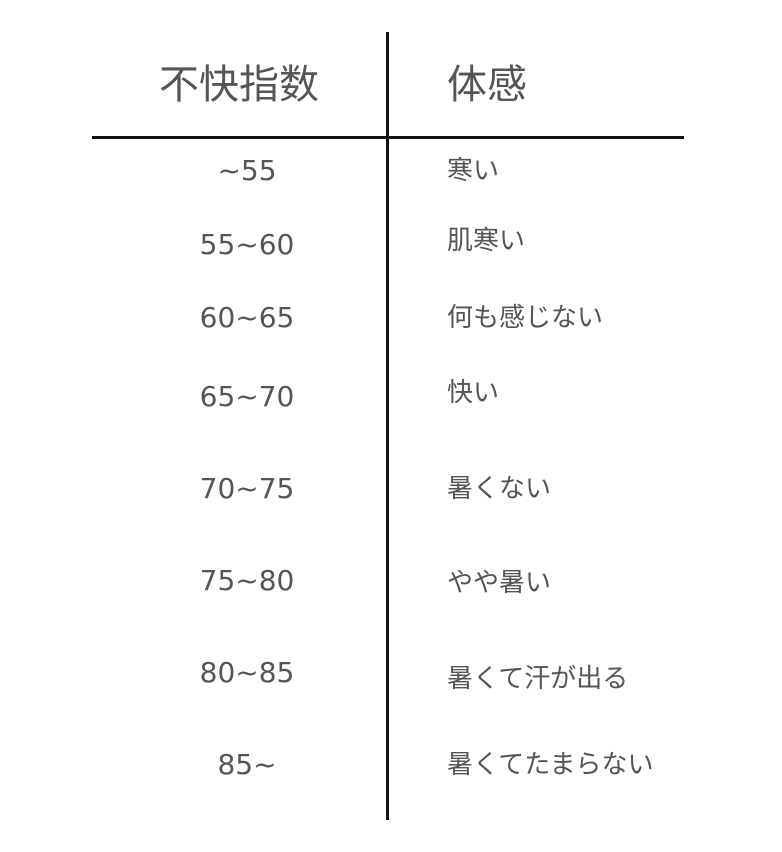  I want to click on row-3-feeling: 何も感じない, so click(525, 318).